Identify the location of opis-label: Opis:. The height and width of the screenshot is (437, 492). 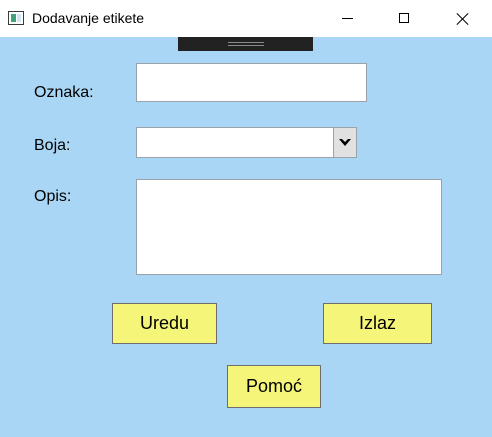
(53, 196).